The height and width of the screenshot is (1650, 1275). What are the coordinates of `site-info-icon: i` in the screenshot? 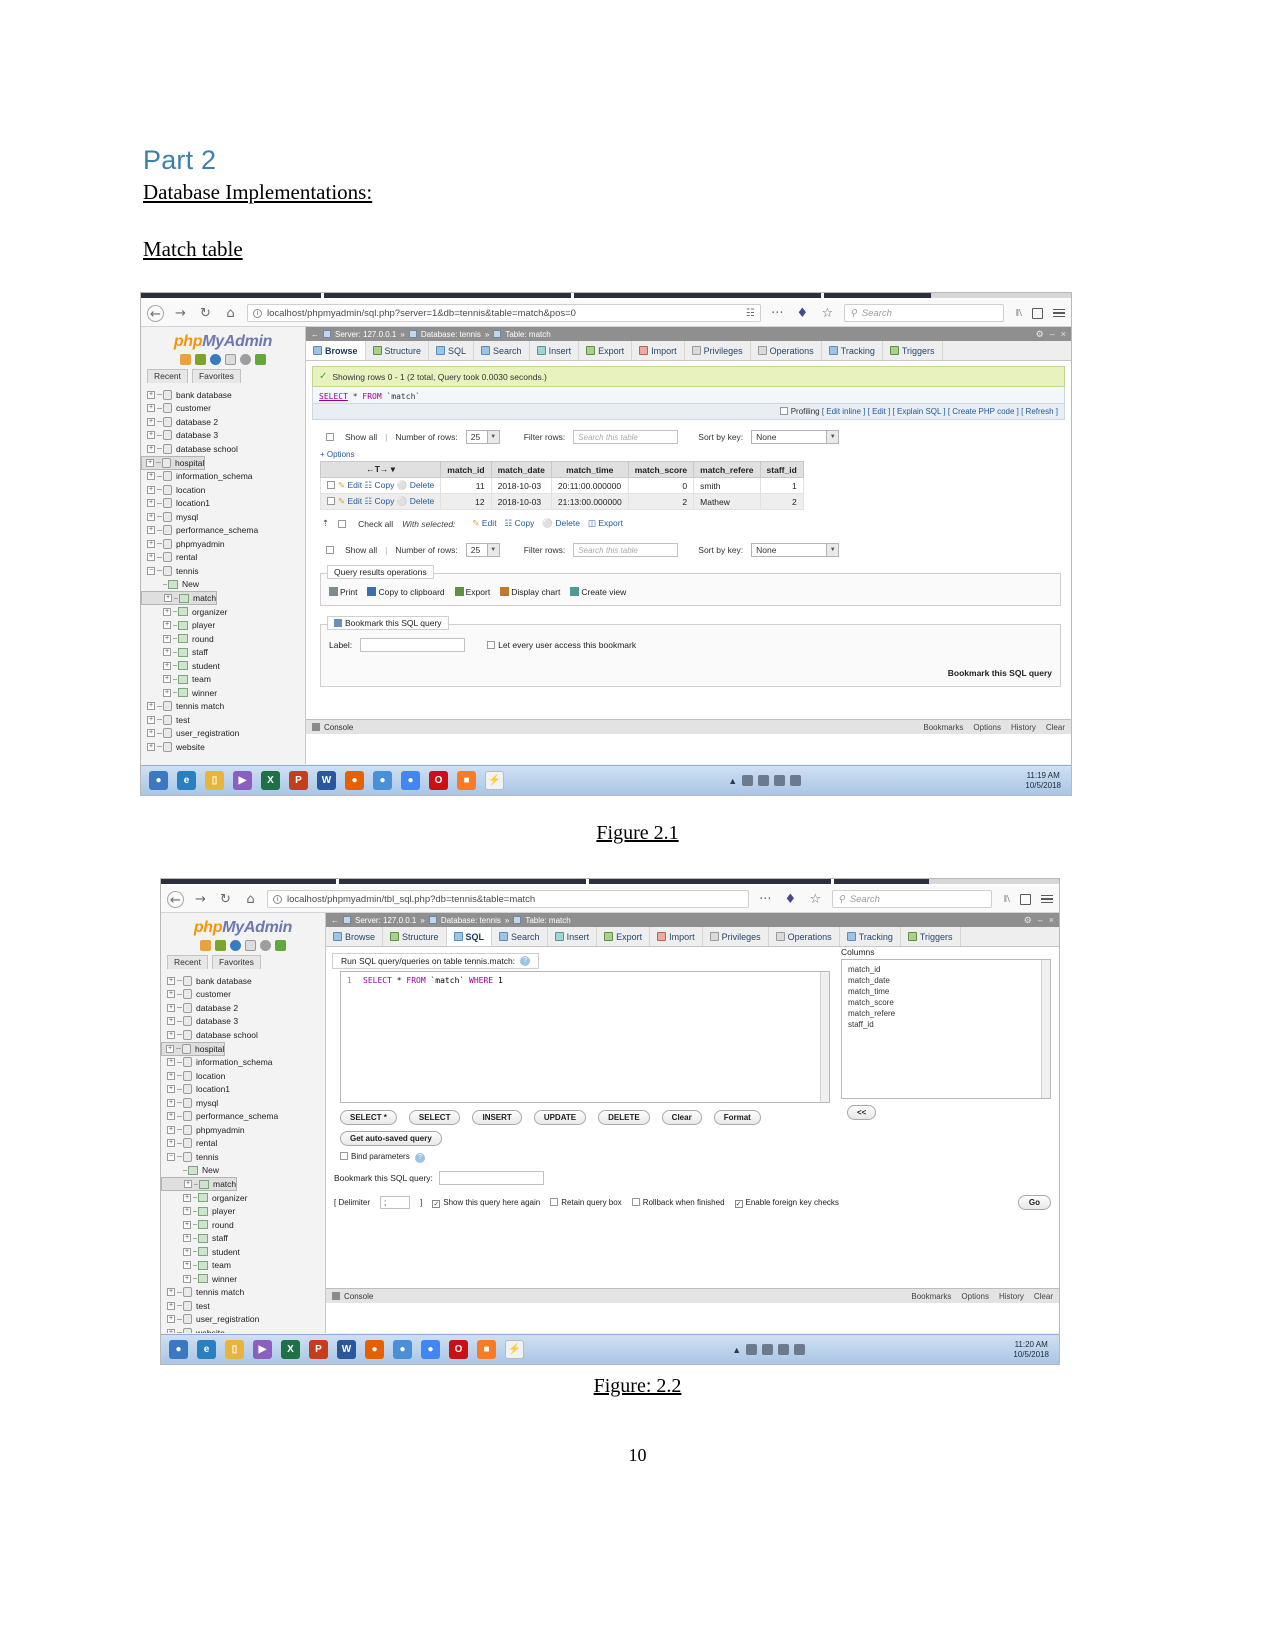 It's located at (277, 899).